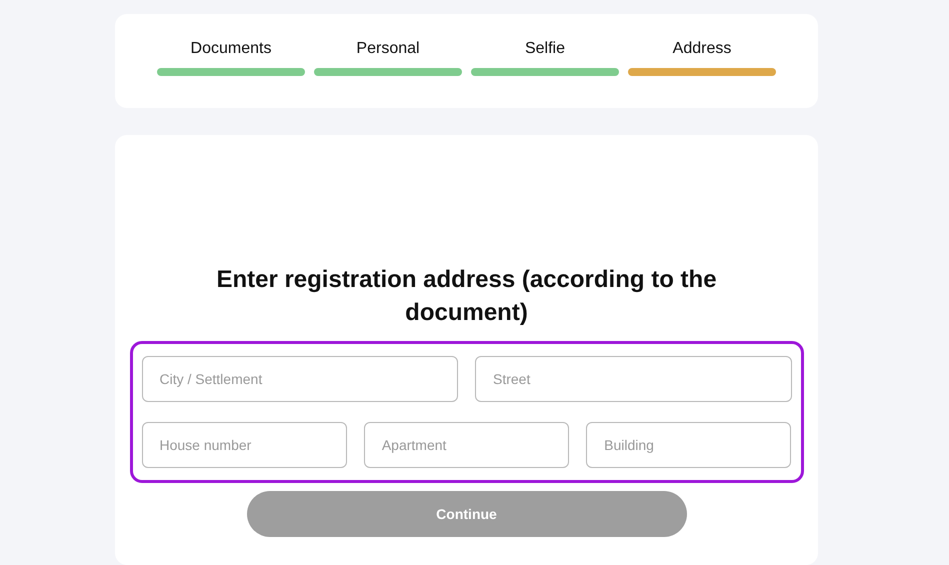 This screenshot has height=565, width=949. I want to click on form-heading: Enter registration address (according to the document), so click(466, 296).